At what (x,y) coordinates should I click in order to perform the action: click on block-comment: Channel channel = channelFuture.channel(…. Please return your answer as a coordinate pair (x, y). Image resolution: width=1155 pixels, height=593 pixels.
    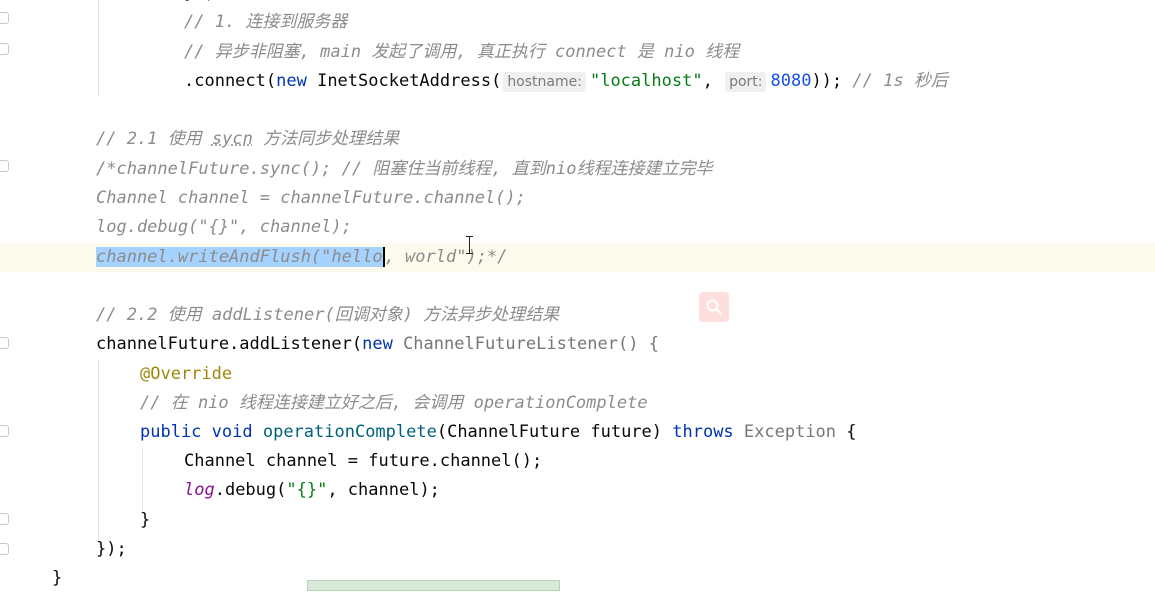
    Looking at the image, I should click on (311, 198).